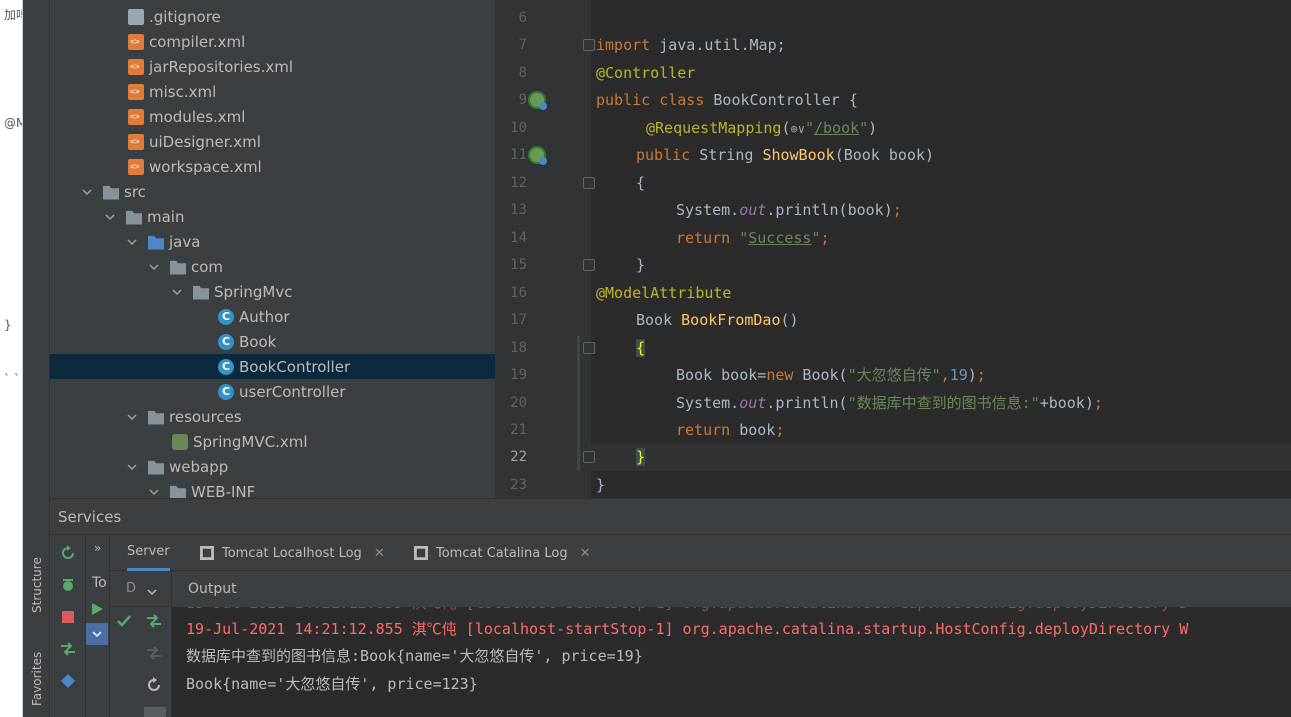 The width and height of the screenshot is (1291, 717). What do you see at coordinates (640, 265) in the screenshot?
I see `code-line: }` at bounding box center [640, 265].